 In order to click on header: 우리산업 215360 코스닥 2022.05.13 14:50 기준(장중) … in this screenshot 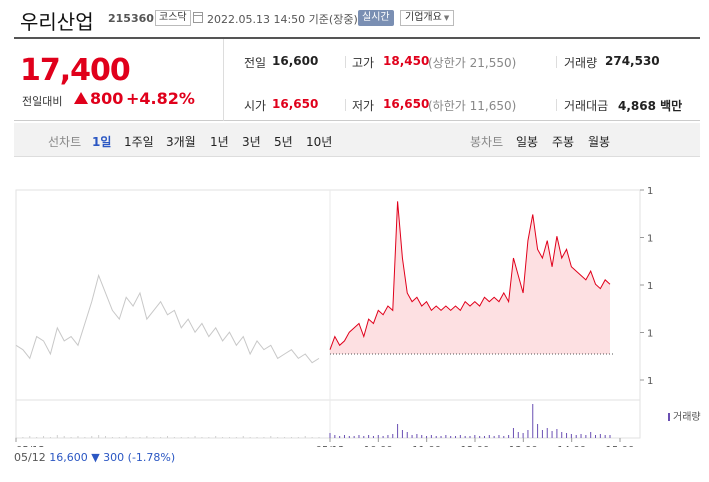, I will do `click(354, 18)`.